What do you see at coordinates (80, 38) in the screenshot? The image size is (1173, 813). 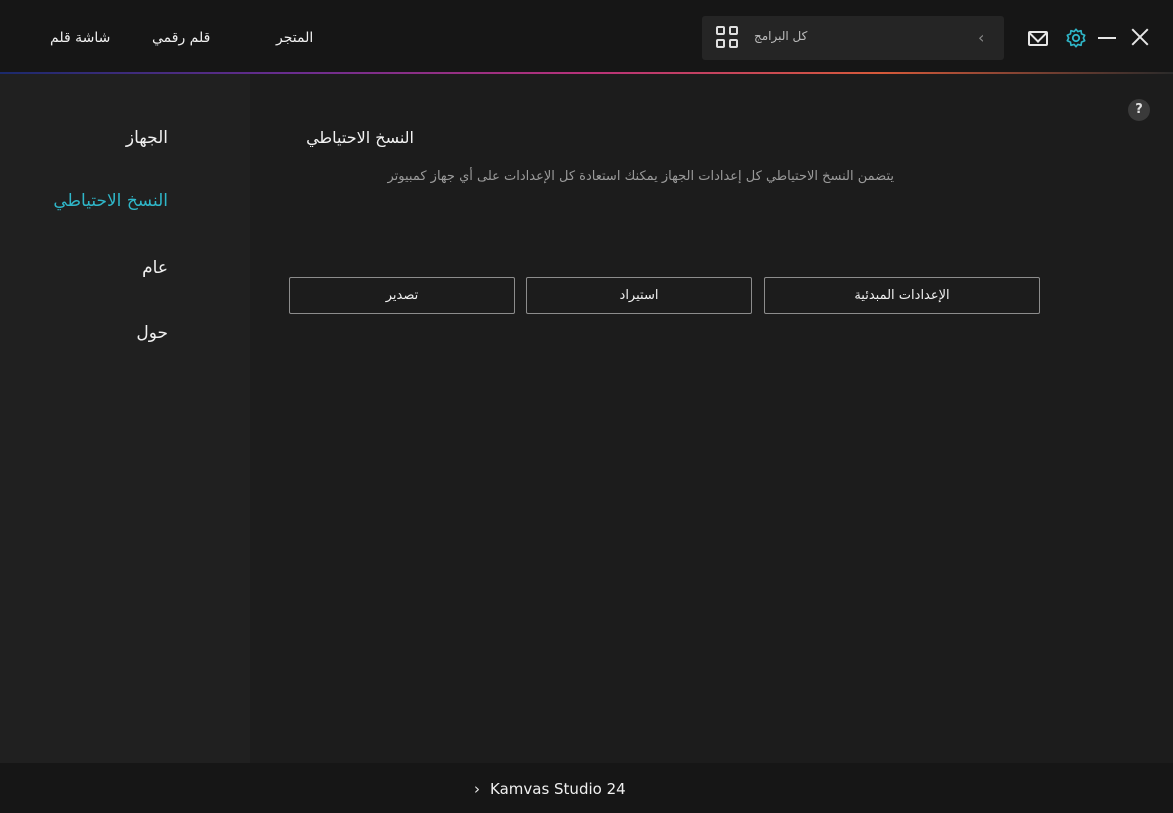 I see `nav-pen-display: شاشة قلم` at bounding box center [80, 38].